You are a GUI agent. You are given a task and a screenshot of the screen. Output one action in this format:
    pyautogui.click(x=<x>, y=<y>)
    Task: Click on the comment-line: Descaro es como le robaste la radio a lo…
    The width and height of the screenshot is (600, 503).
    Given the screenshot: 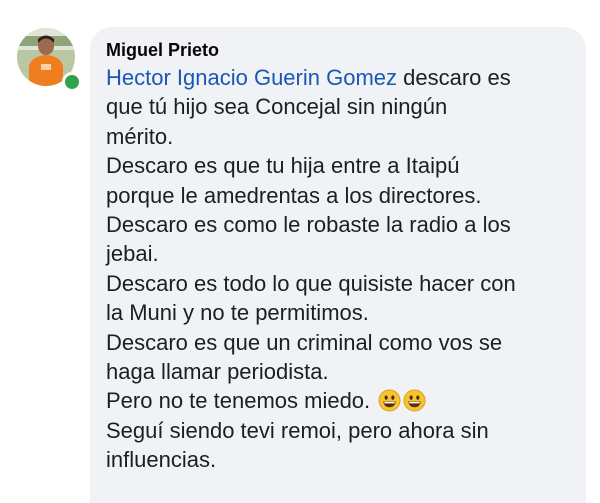 What is the action you would take?
    pyautogui.click(x=308, y=225)
    